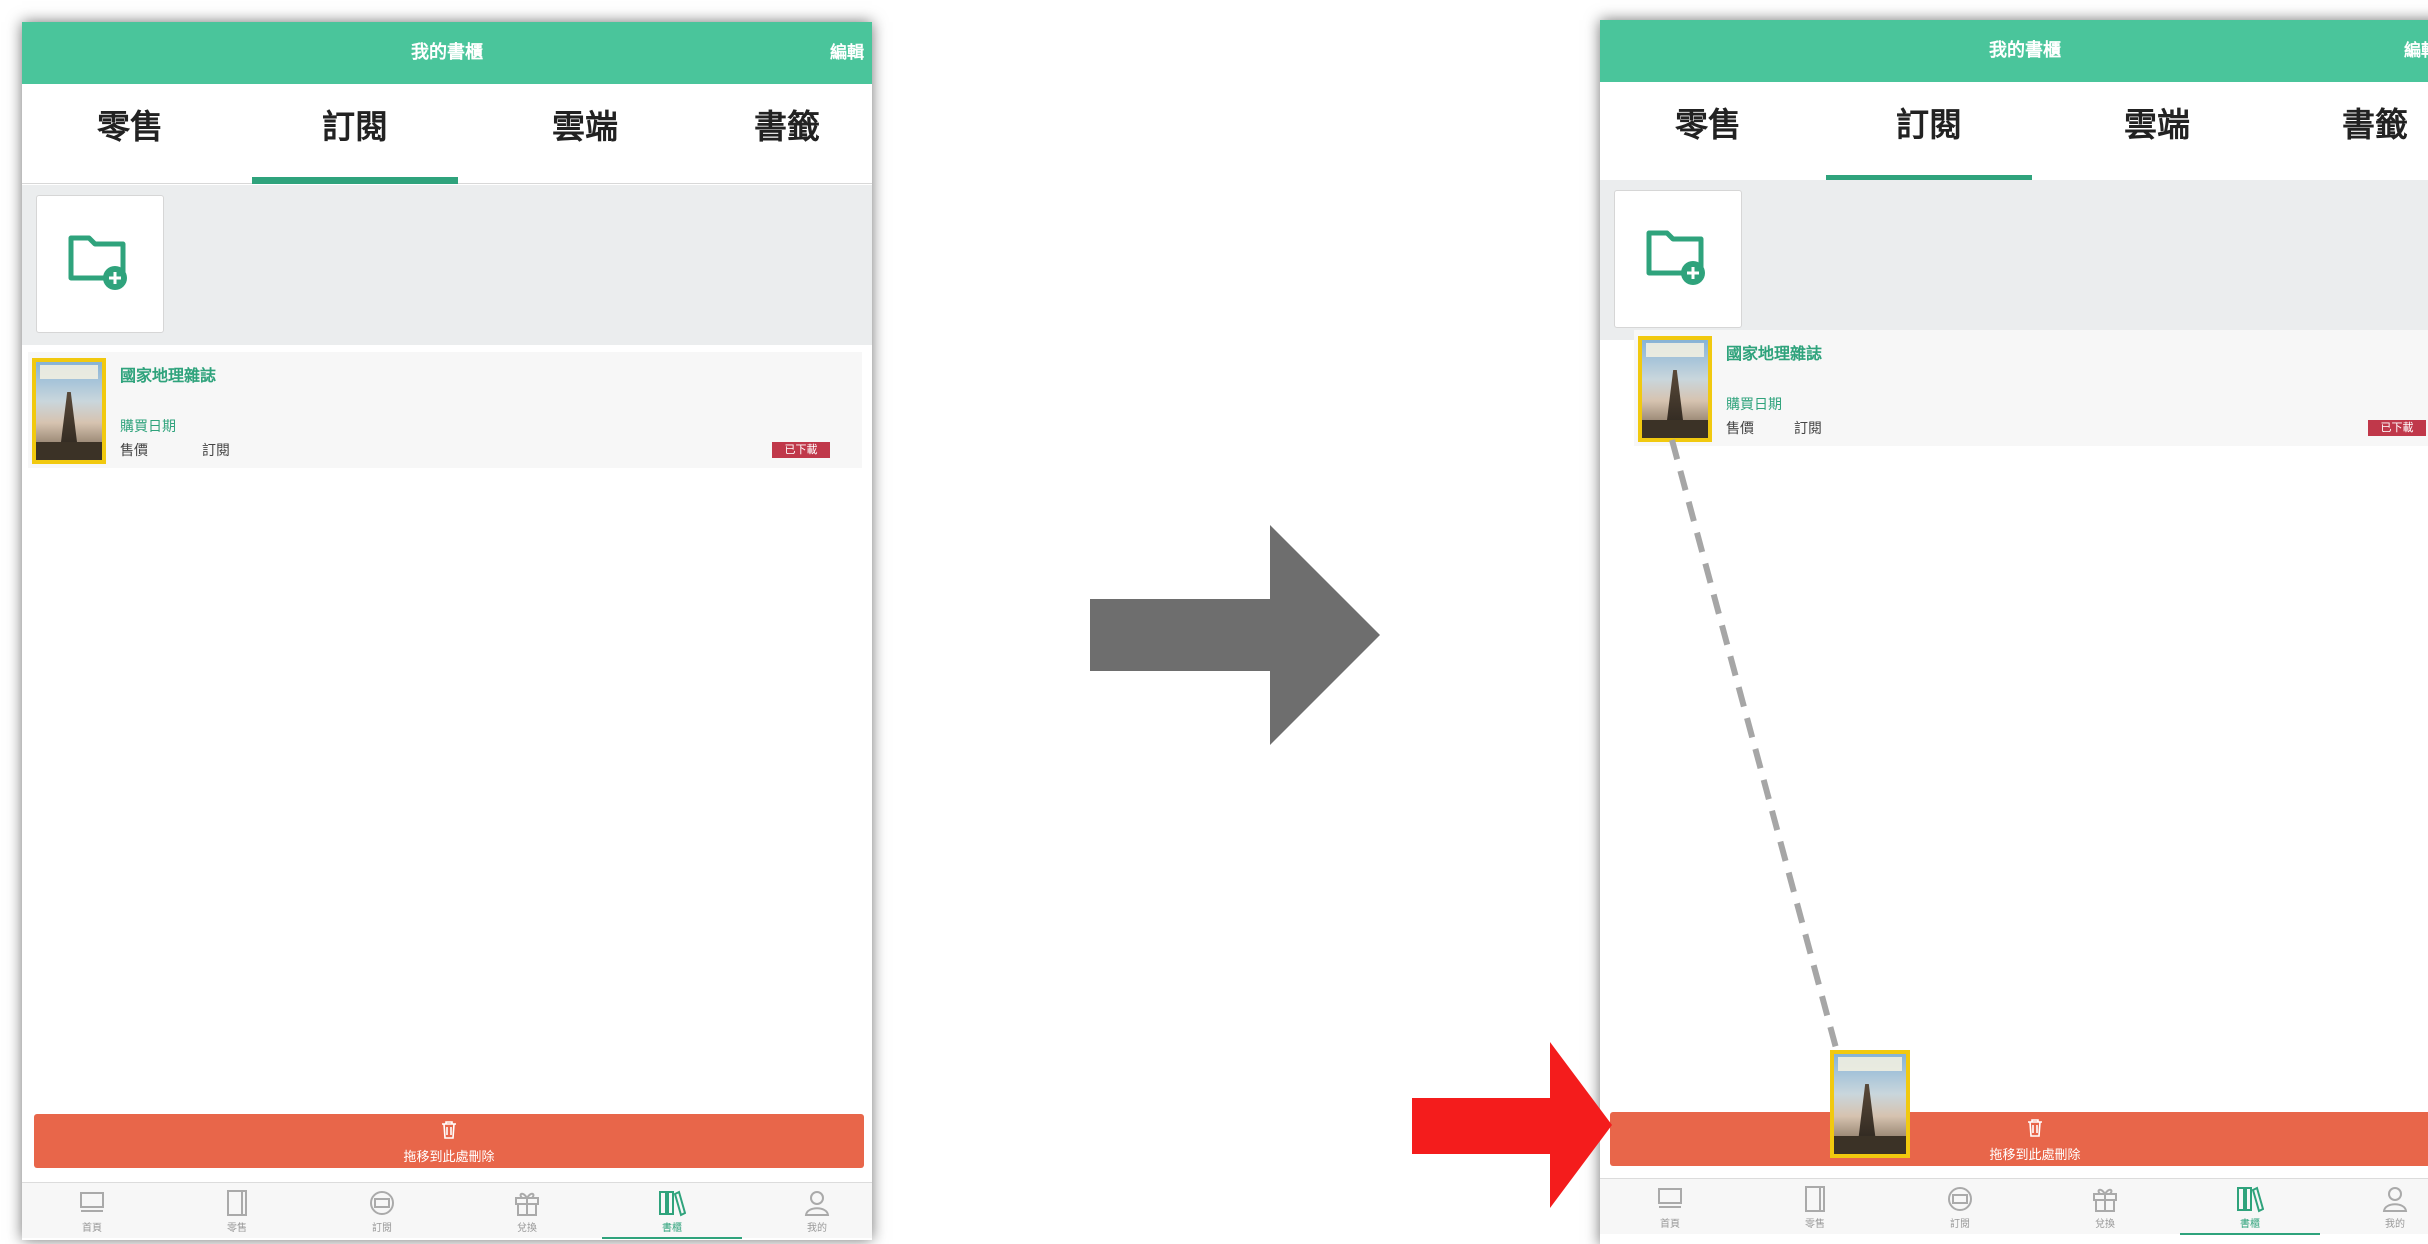 The width and height of the screenshot is (2428, 1244). What do you see at coordinates (130, 134) in the screenshot?
I see `tab-retail: 零售` at bounding box center [130, 134].